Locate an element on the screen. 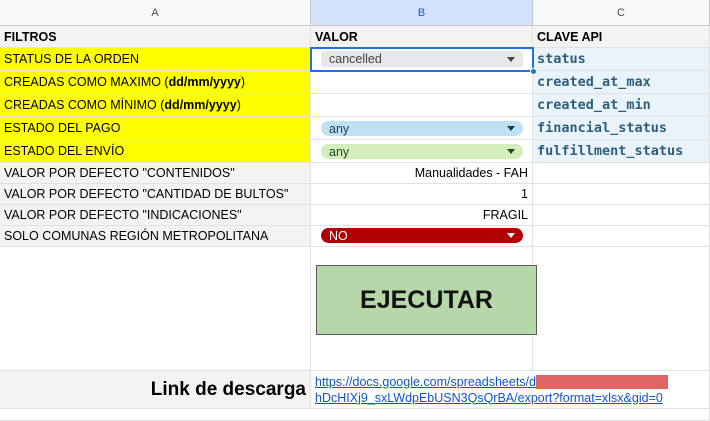 The image size is (710, 421). default-label-bultos: VALOR POR DEFECTO "CANTIDAD DE BULTOS" is located at coordinates (155, 194).